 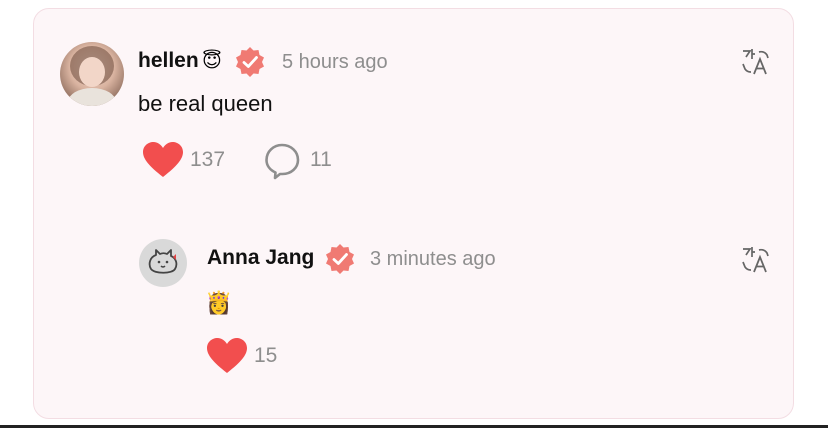 I want to click on comment-timestamp: 5 hours ago, so click(x=335, y=62).